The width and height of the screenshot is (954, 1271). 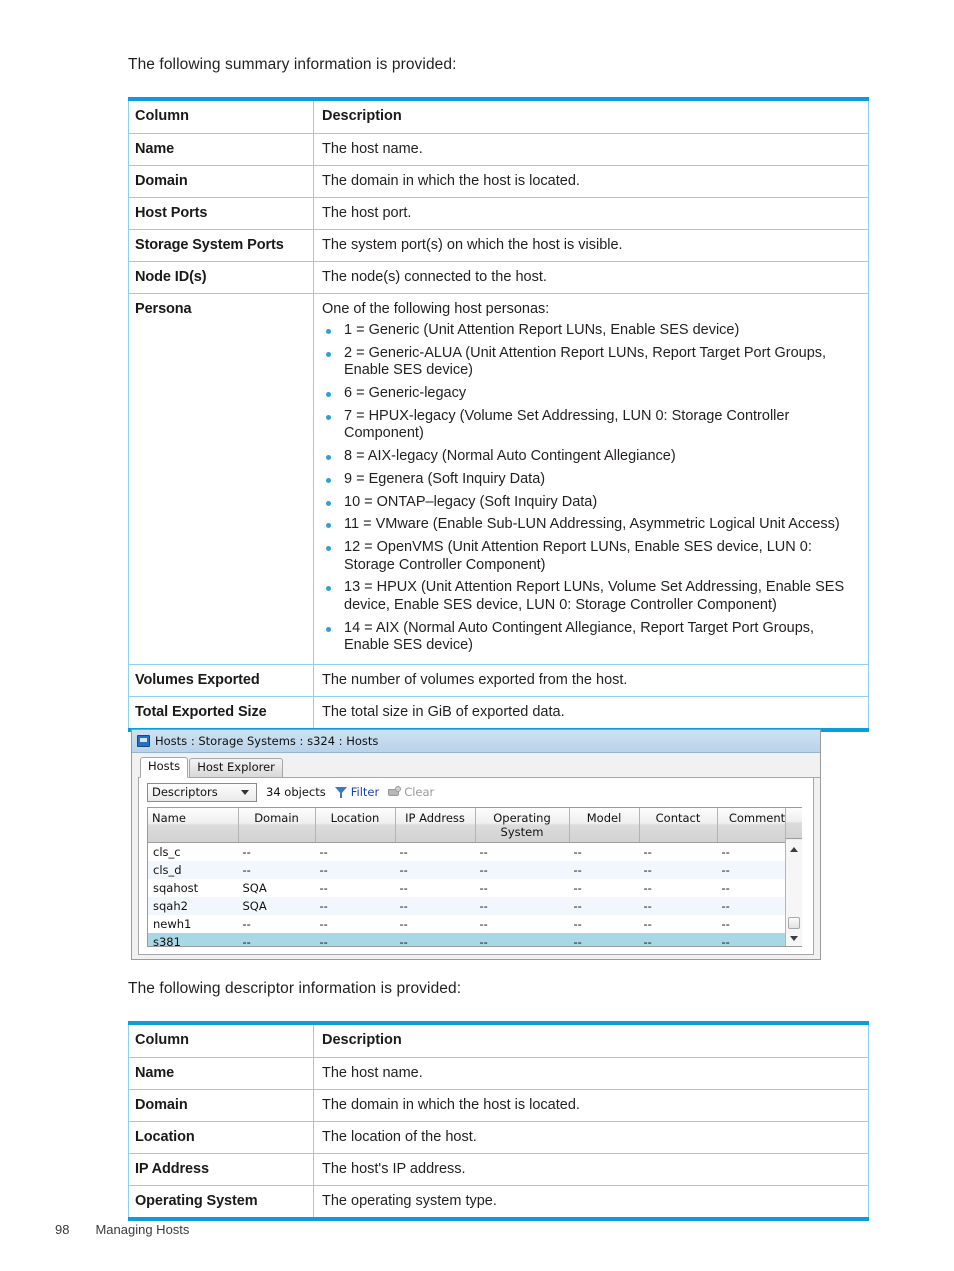 I want to click on grid-row: s381 -- -- -- -- -- -- --, so click(x=466, y=939).